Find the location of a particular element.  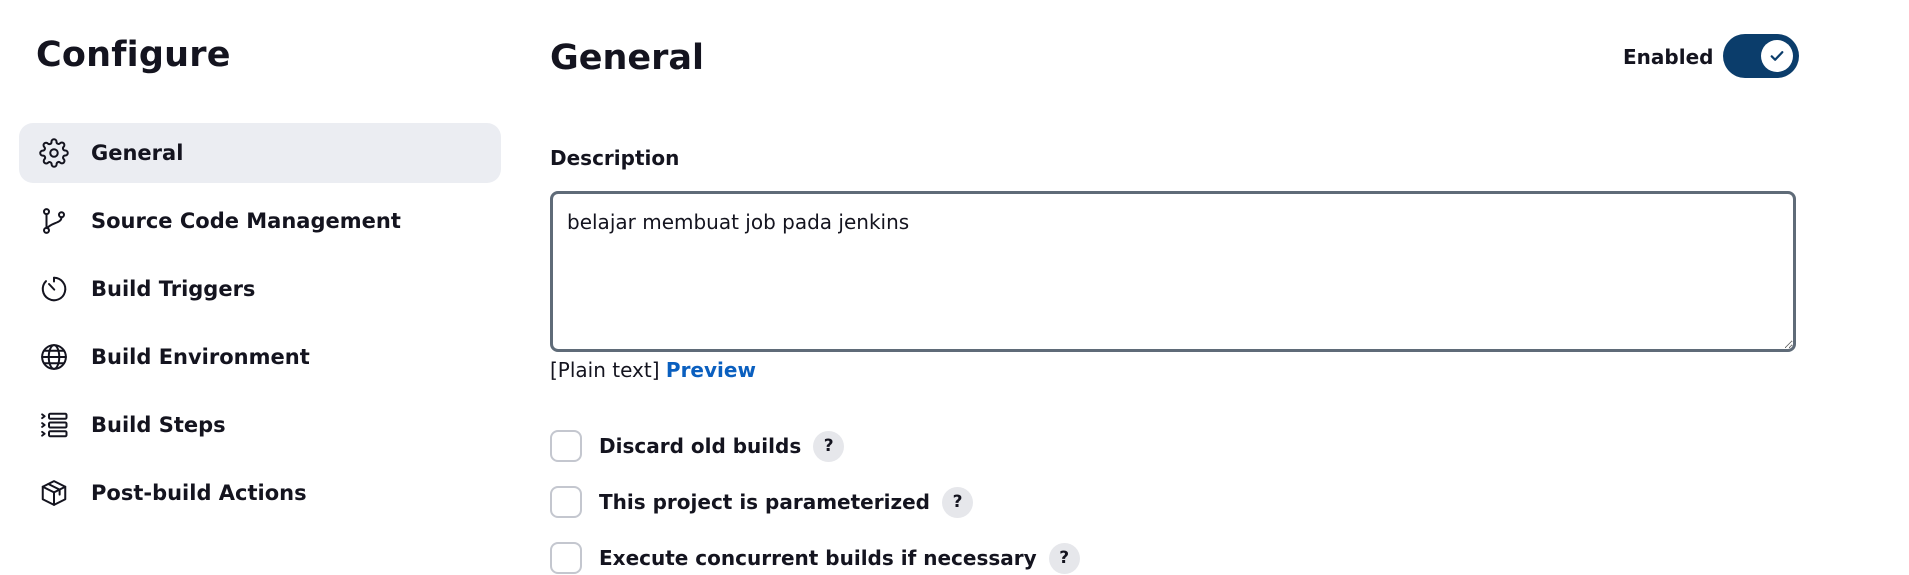

package-icon is located at coordinates (54, 493).